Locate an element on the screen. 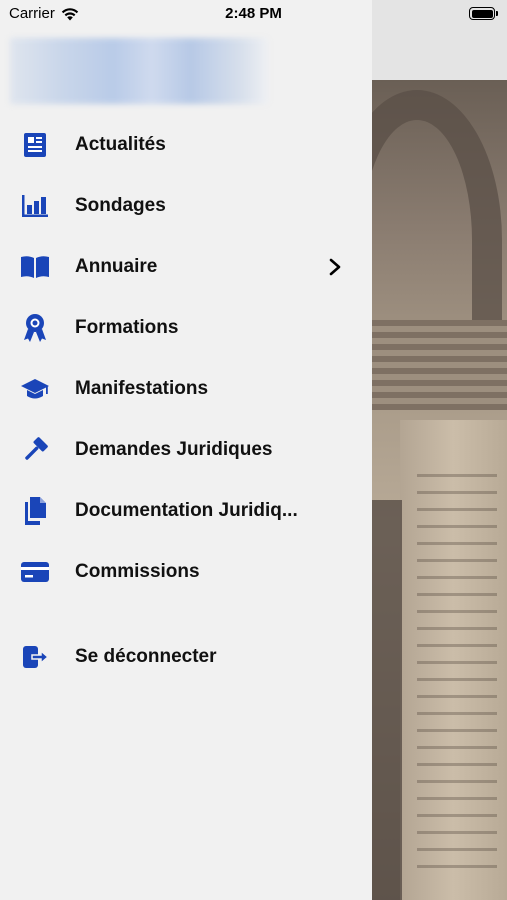 The image size is (507, 900). menu-item-commissions: Commissions is located at coordinates (186, 571).